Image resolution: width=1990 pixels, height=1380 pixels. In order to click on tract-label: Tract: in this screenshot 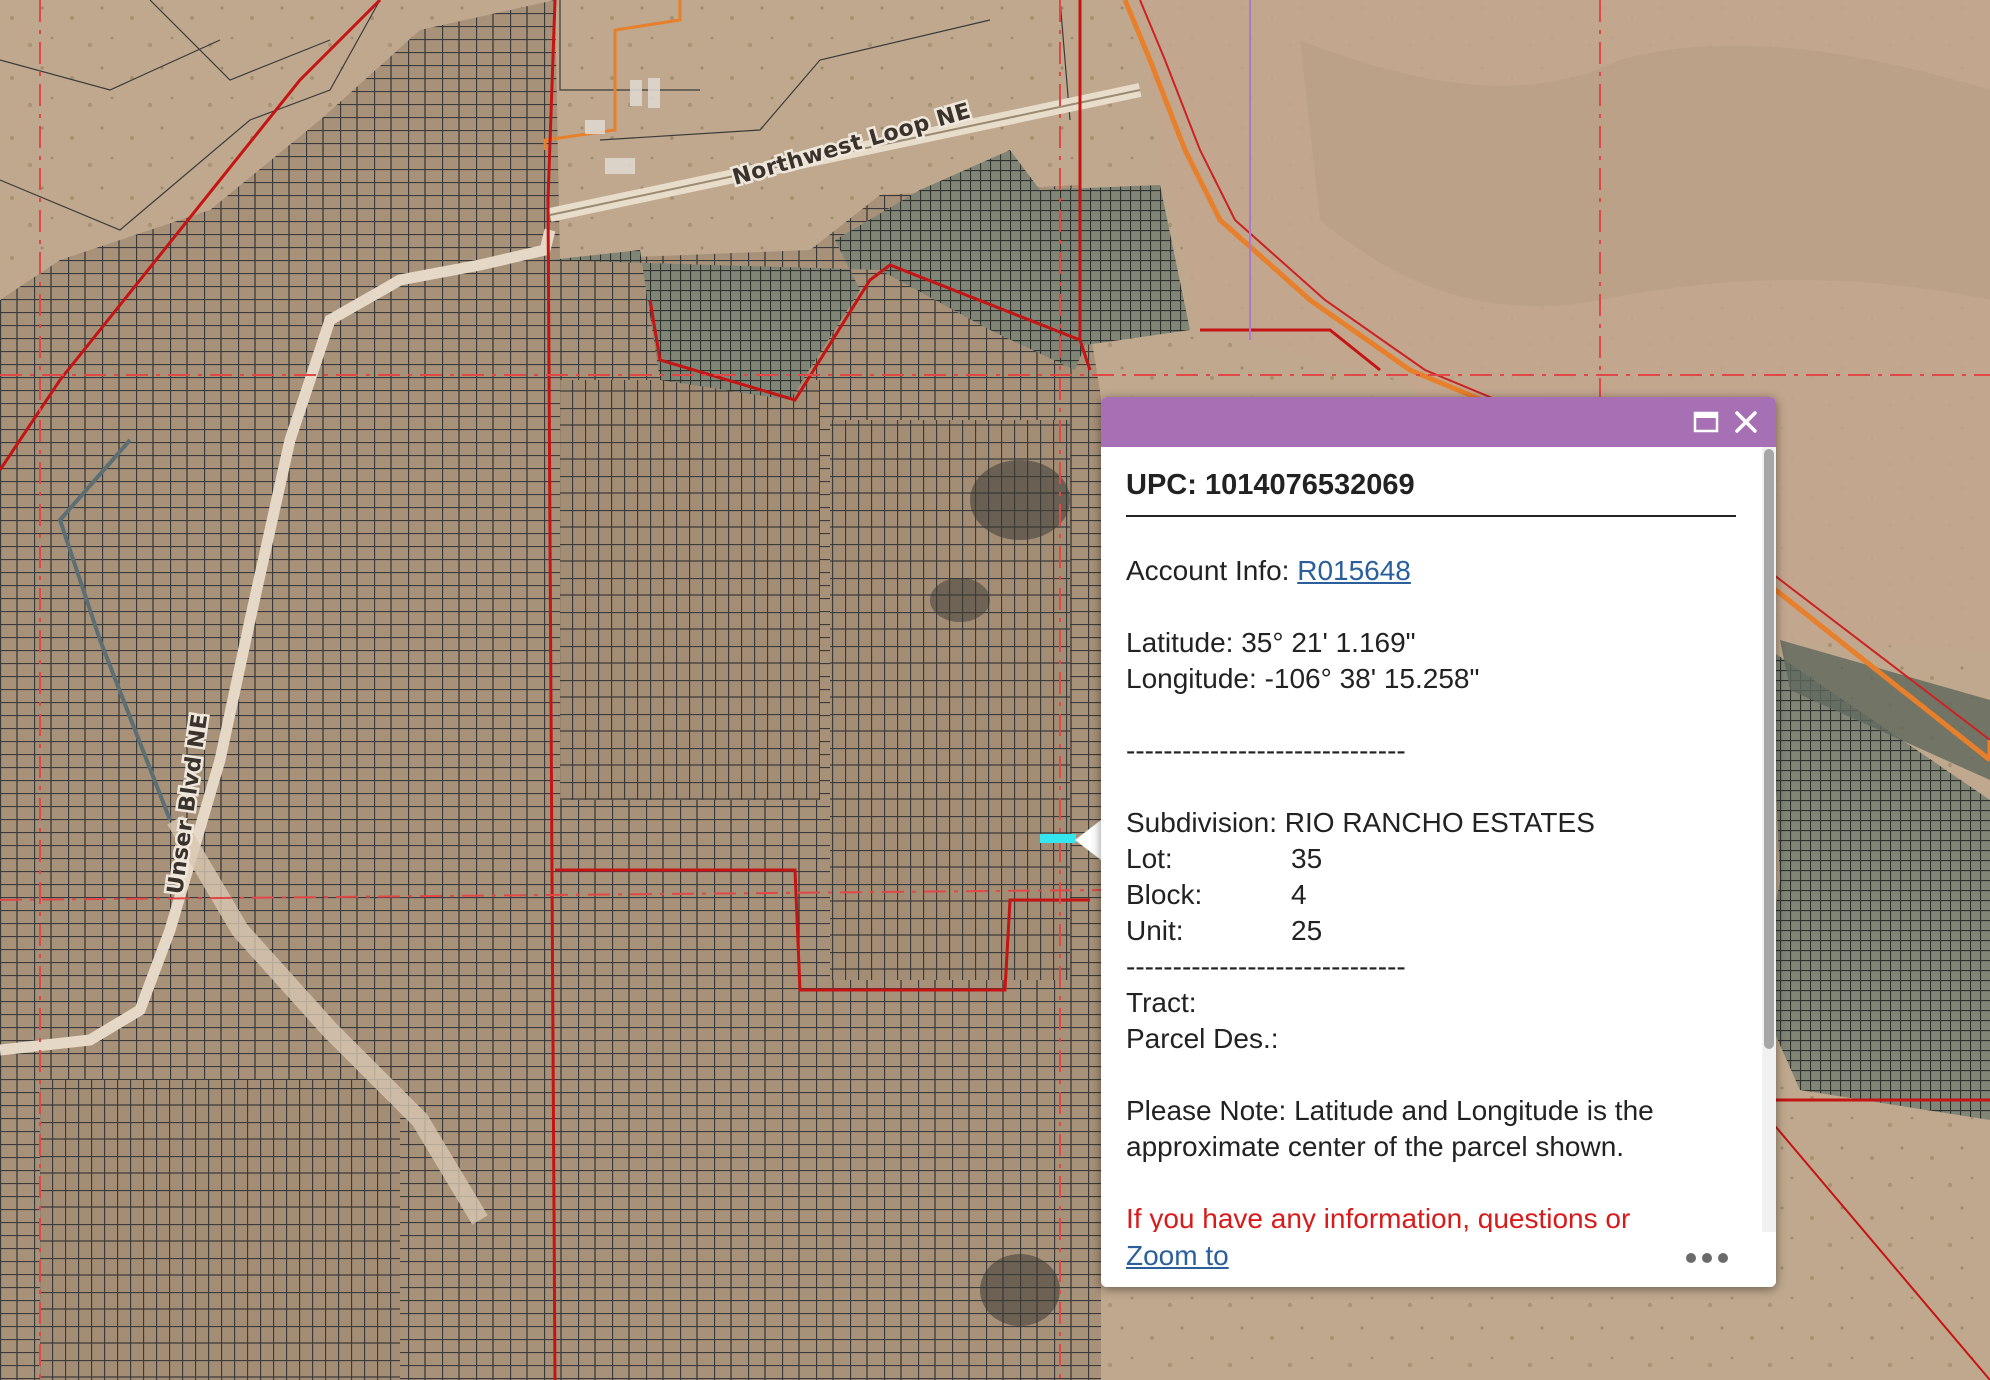, I will do `click(1161, 1002)`.